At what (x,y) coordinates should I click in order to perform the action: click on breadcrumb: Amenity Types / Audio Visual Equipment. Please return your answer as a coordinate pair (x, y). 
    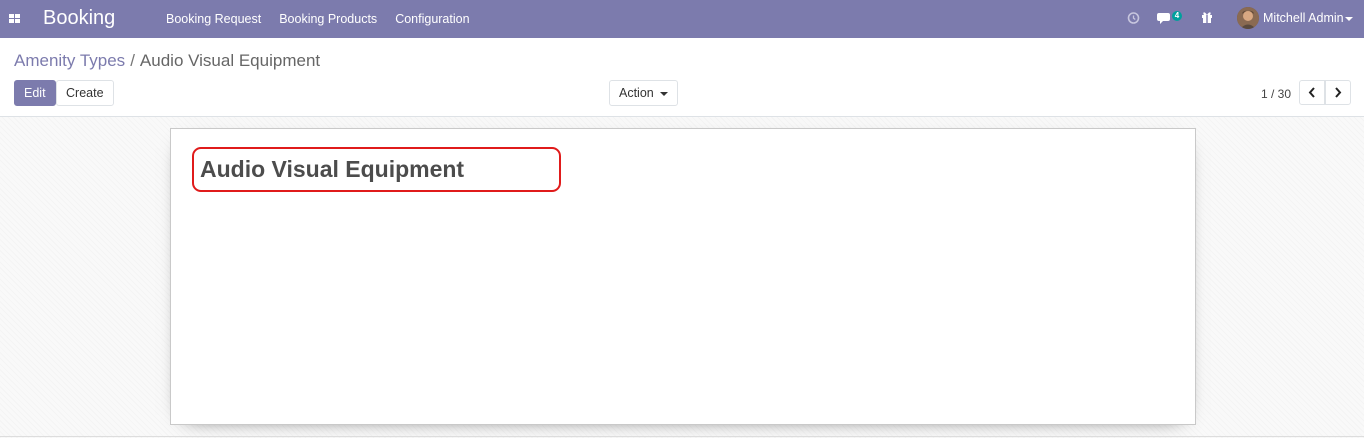
    Looking at the image, I should click on (167, 61).